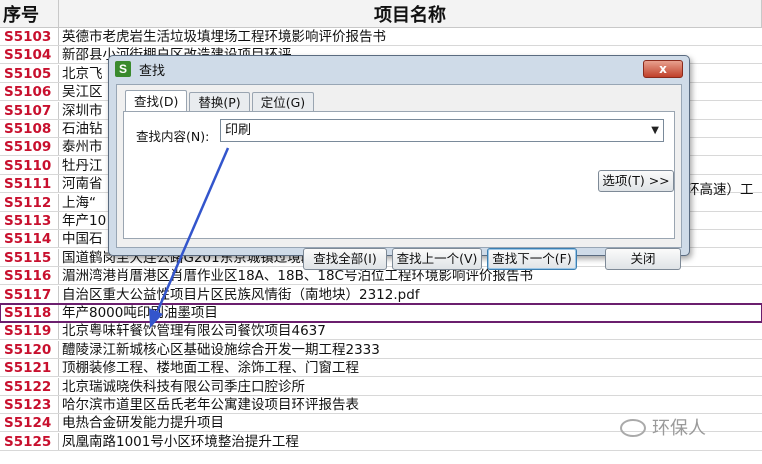 This screenshot has width=762, height=464. I want to click on find-what-value: 印刷, so click(238, 130).